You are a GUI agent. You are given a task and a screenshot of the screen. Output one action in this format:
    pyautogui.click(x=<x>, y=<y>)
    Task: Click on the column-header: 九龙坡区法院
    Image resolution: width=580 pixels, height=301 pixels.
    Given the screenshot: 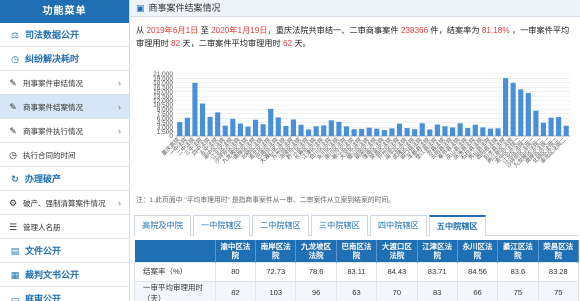 What is the action you would take?
    pyautogui.click(x=316, y=251)
    